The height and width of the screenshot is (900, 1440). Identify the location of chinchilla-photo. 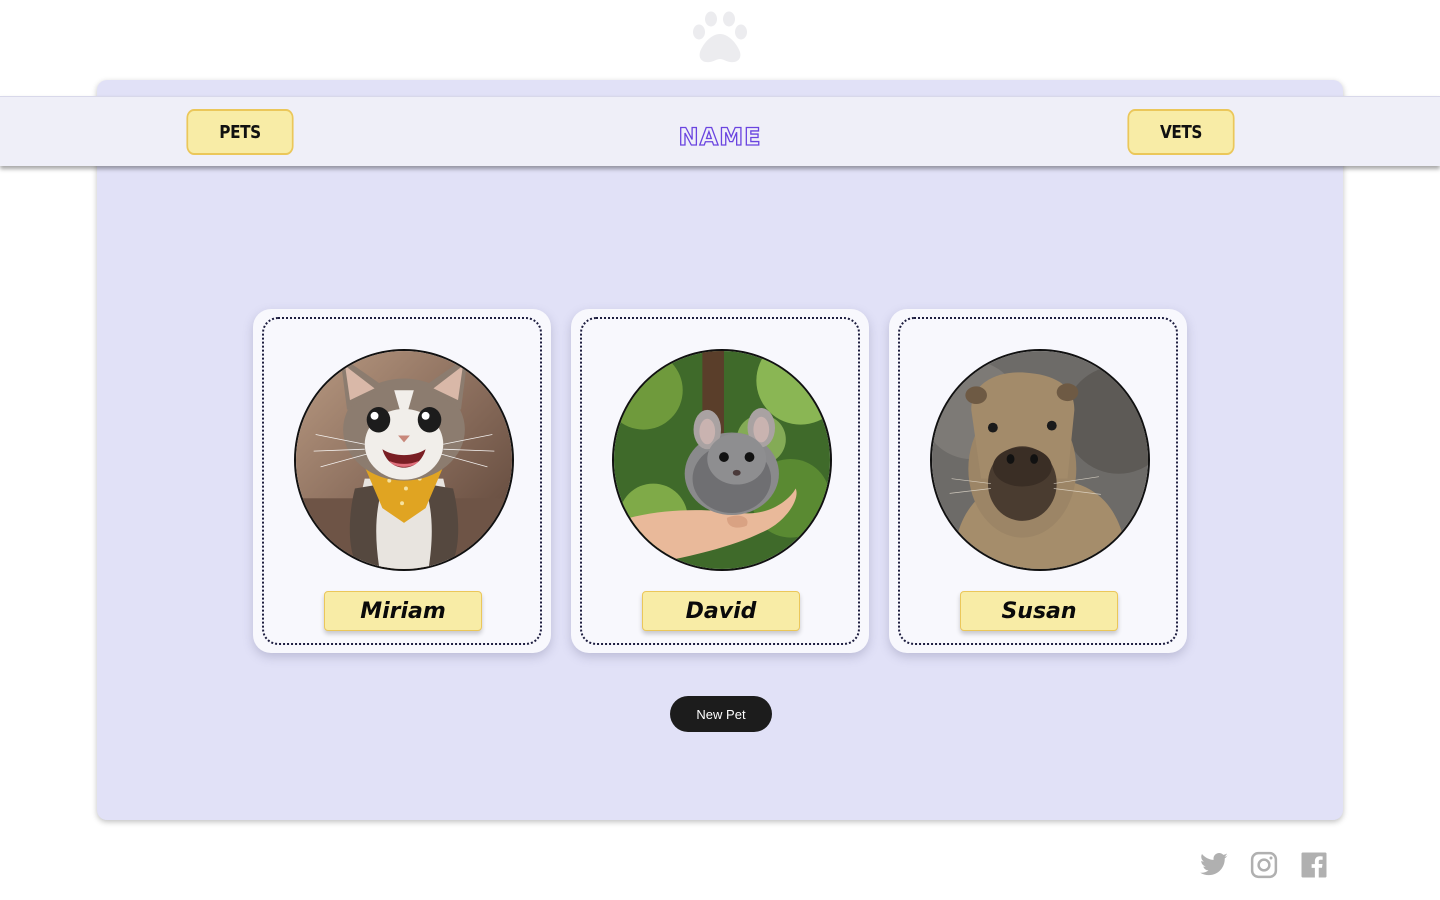
(722, 460).